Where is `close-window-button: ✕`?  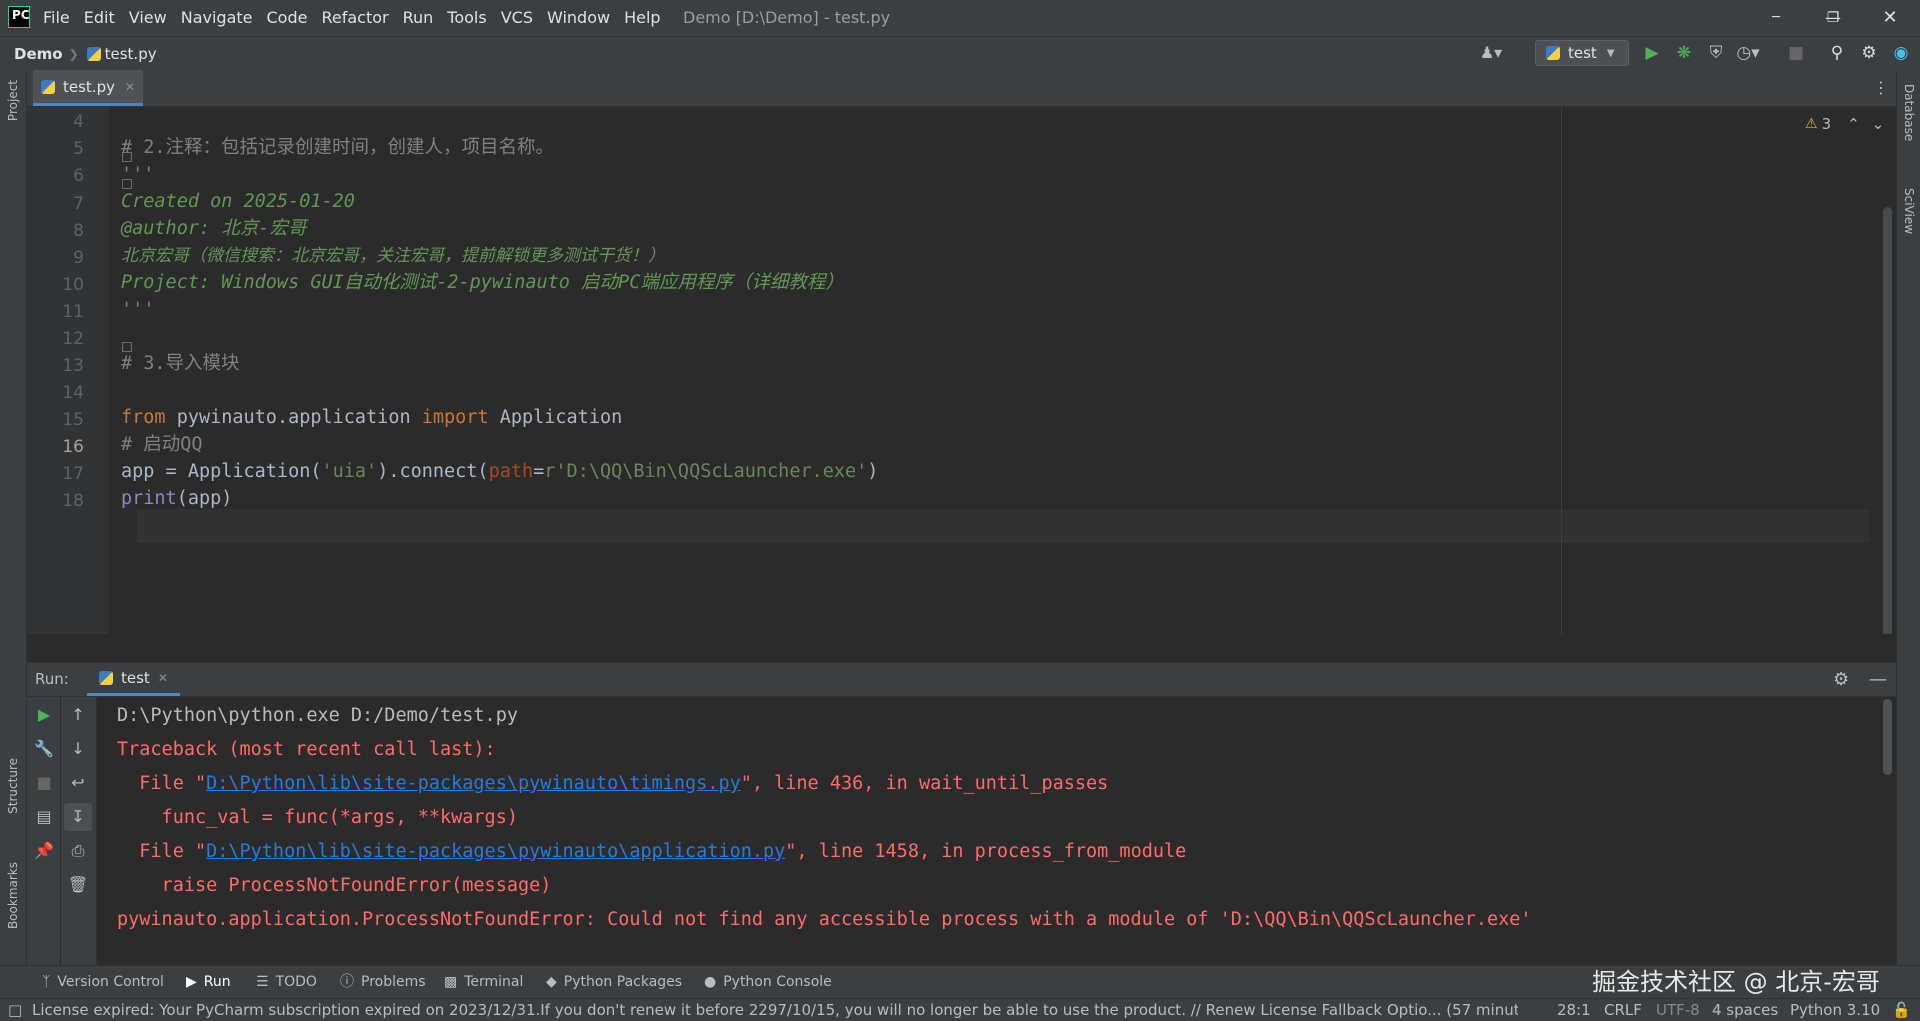 close-window-button: ✕ is located at coordinates (1890, 18).